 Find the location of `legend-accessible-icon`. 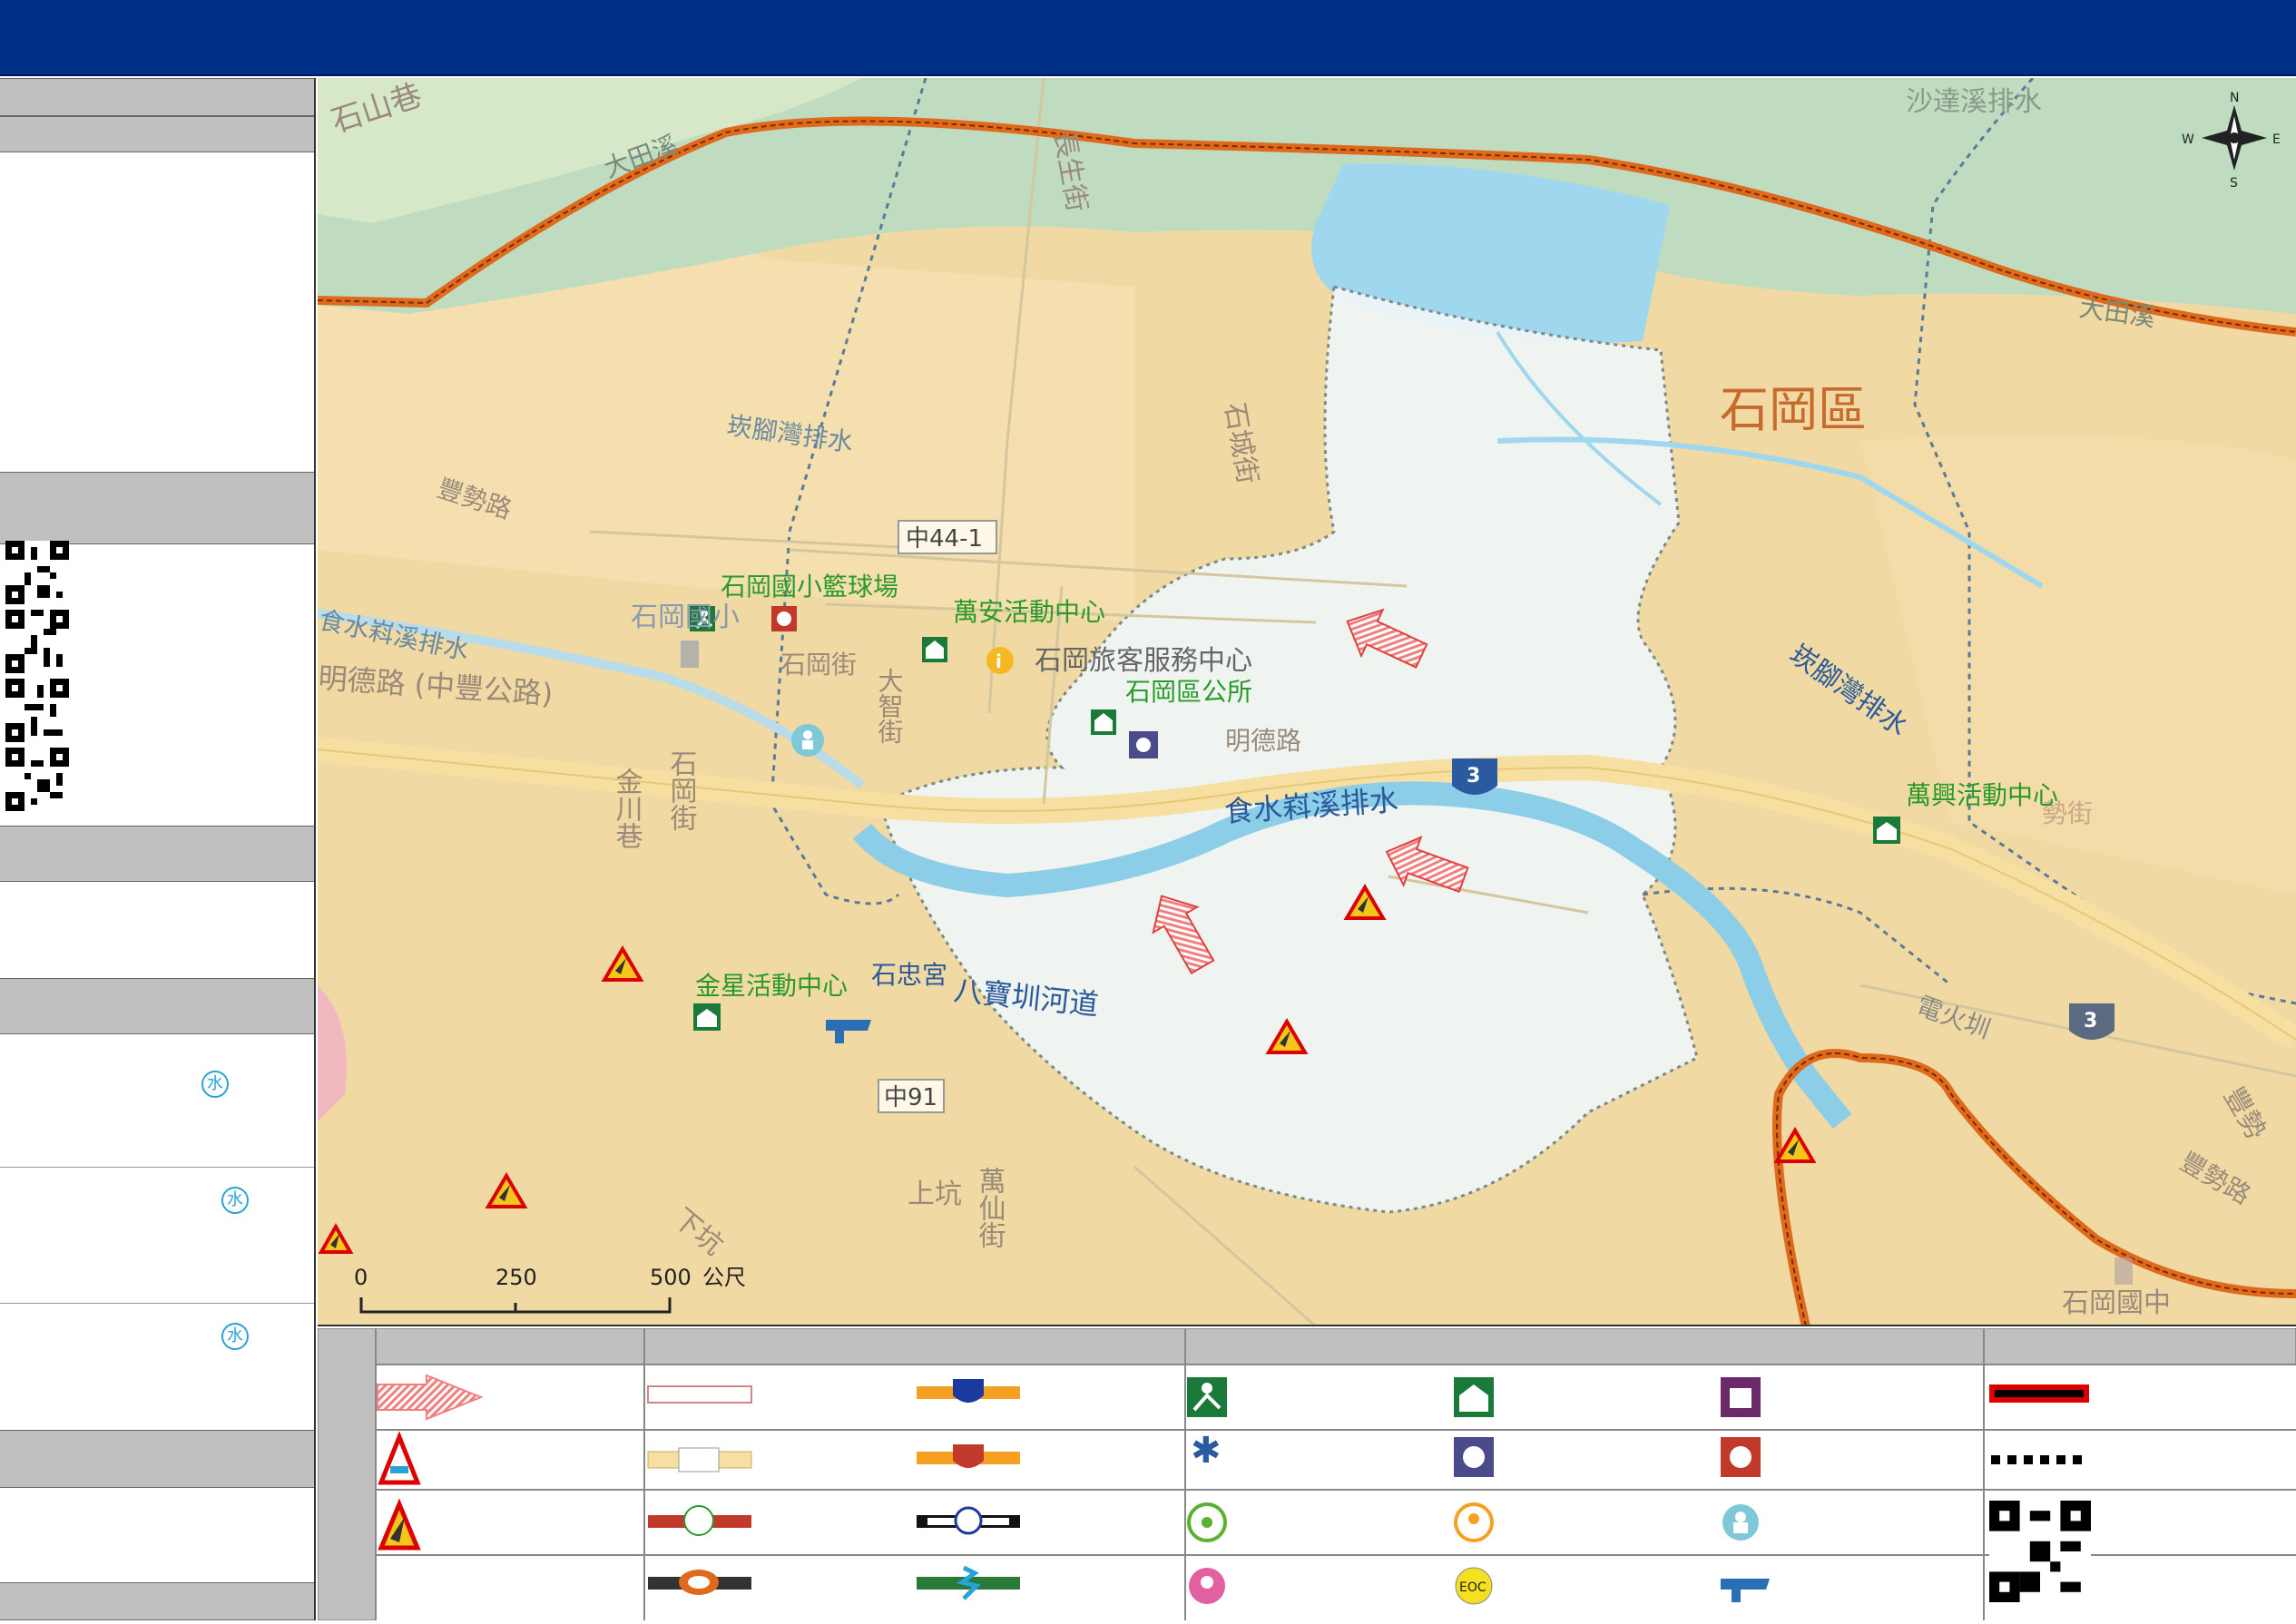

legend-accessible-icon is located at coordinates (1207, 1522).